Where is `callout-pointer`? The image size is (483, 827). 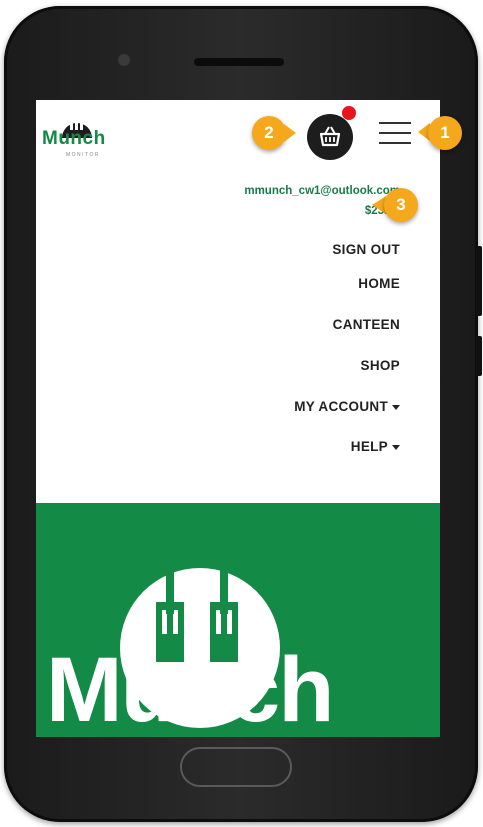
callout-pointer is located at coordinates (290, 133).